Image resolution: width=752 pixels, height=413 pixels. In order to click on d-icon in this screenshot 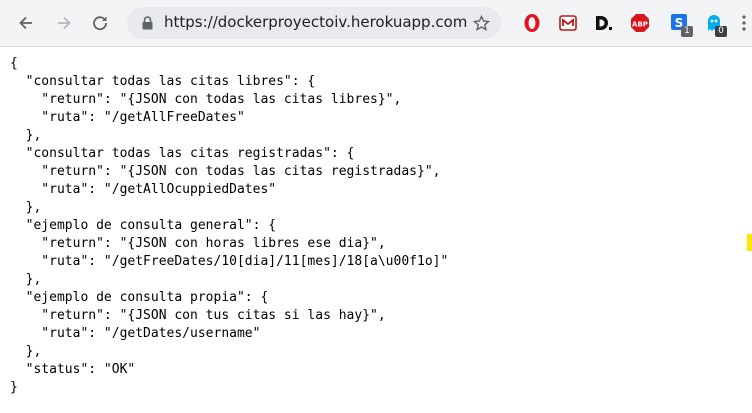, I will do `click(603, 23)`.